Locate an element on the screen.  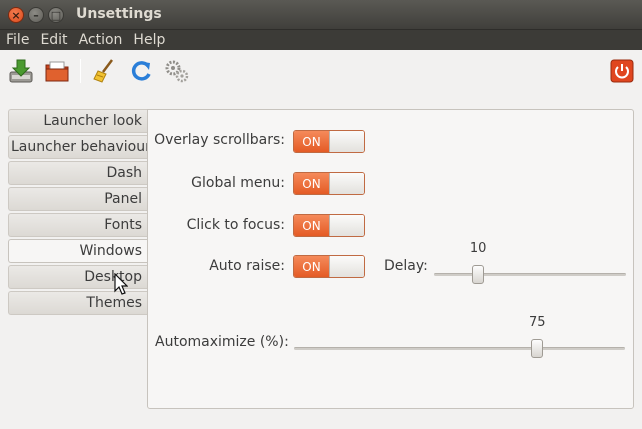
open-folder-icon is located at coordinates (57, 71).